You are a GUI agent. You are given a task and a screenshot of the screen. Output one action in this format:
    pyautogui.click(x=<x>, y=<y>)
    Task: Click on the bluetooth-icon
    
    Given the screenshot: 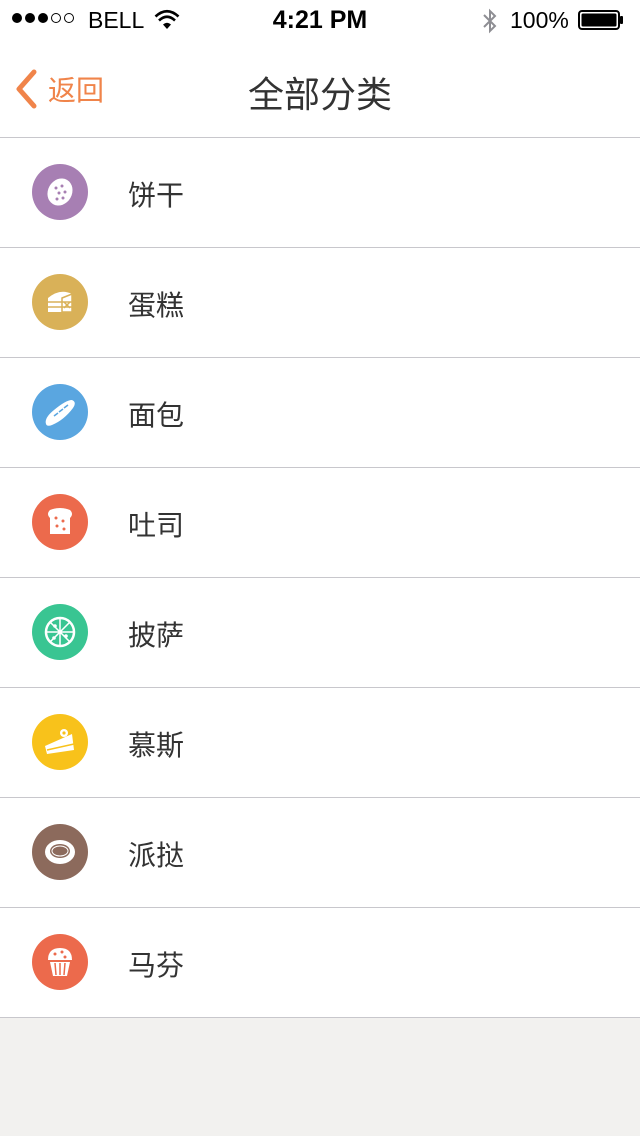 What is the action you would take?
    pyautogui.click(x=490, y=21)
    